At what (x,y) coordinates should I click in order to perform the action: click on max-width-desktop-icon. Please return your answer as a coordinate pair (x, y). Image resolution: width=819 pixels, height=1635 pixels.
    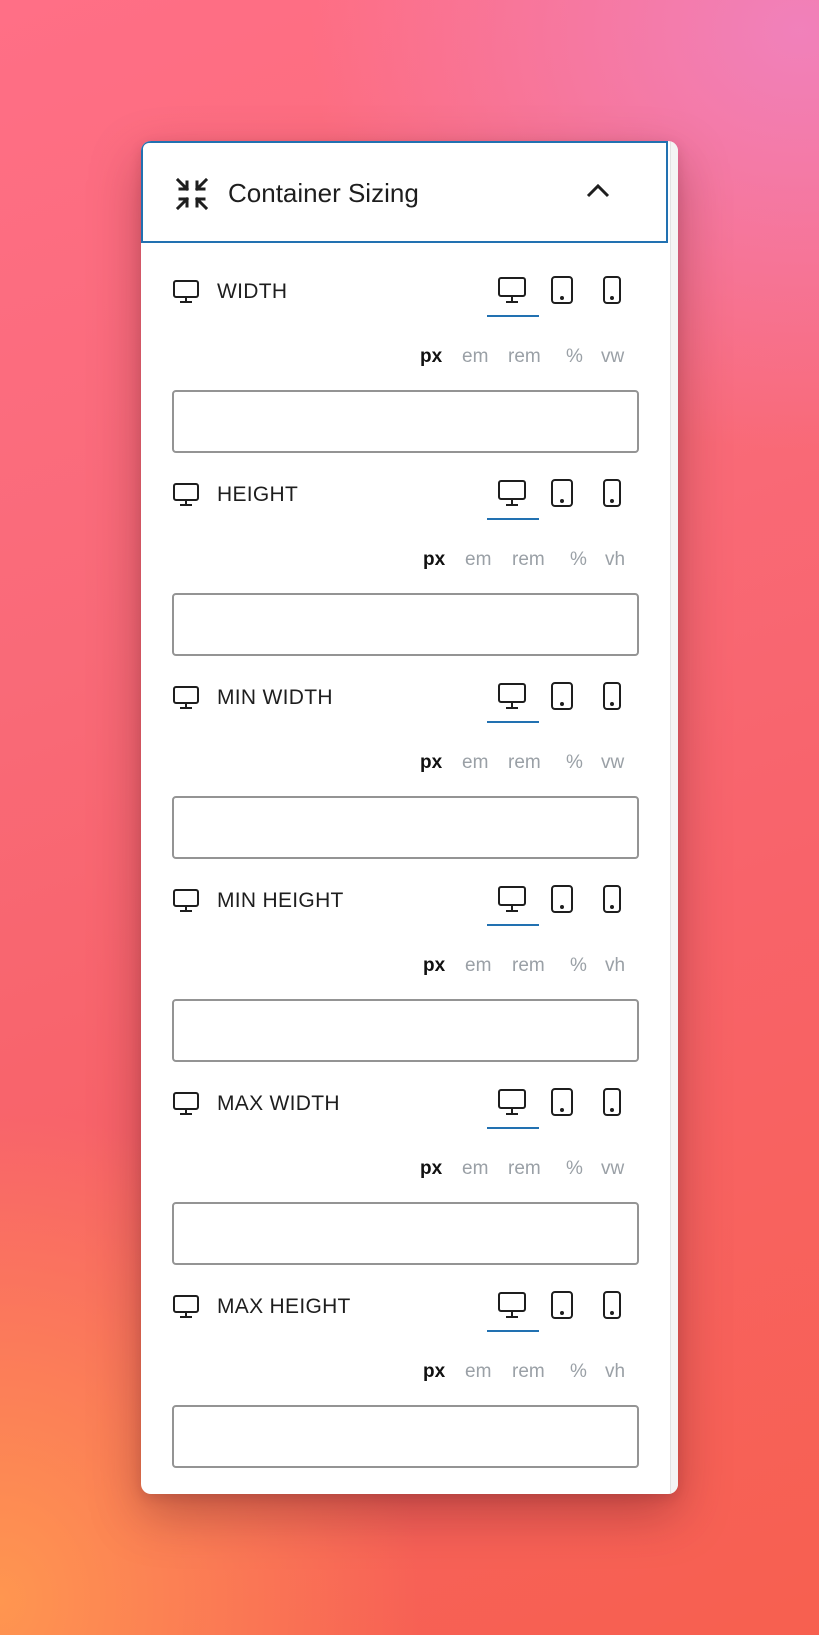
    Looking at the image, I should click on (512, 1102).